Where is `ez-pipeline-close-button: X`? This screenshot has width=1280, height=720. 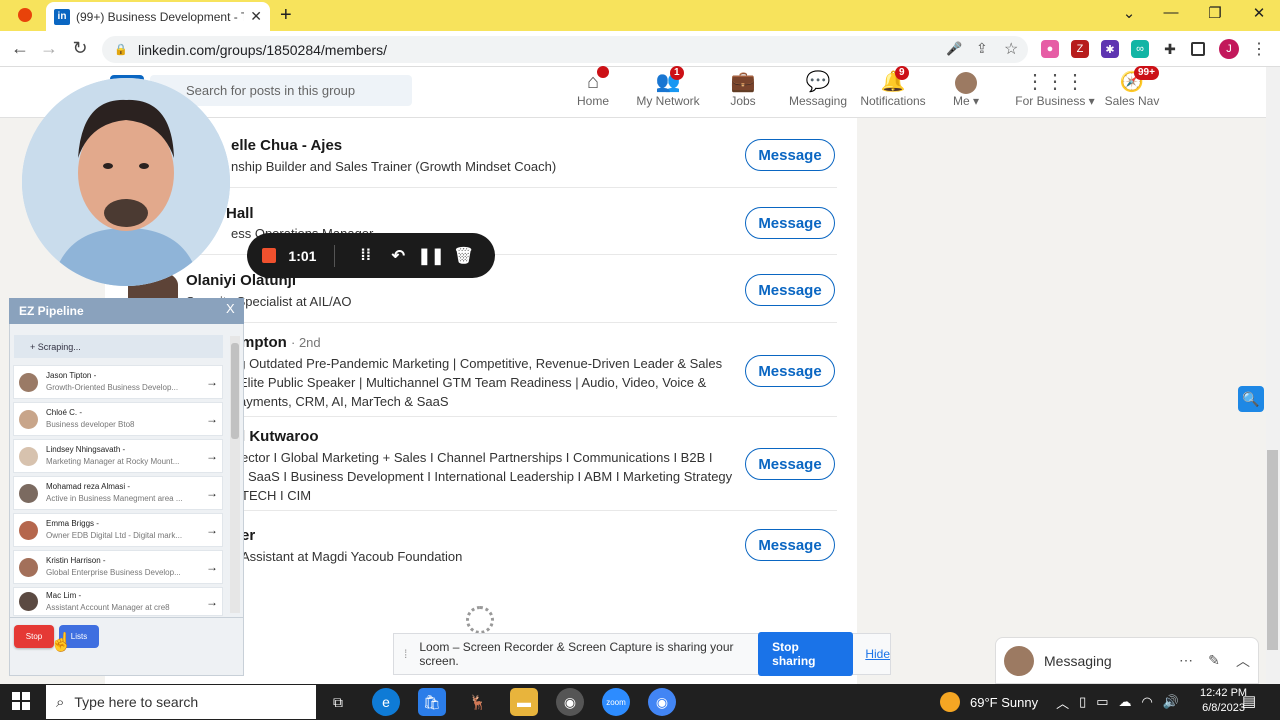
ez-pipeline-close-button: X is located at coordinates (230, 308).